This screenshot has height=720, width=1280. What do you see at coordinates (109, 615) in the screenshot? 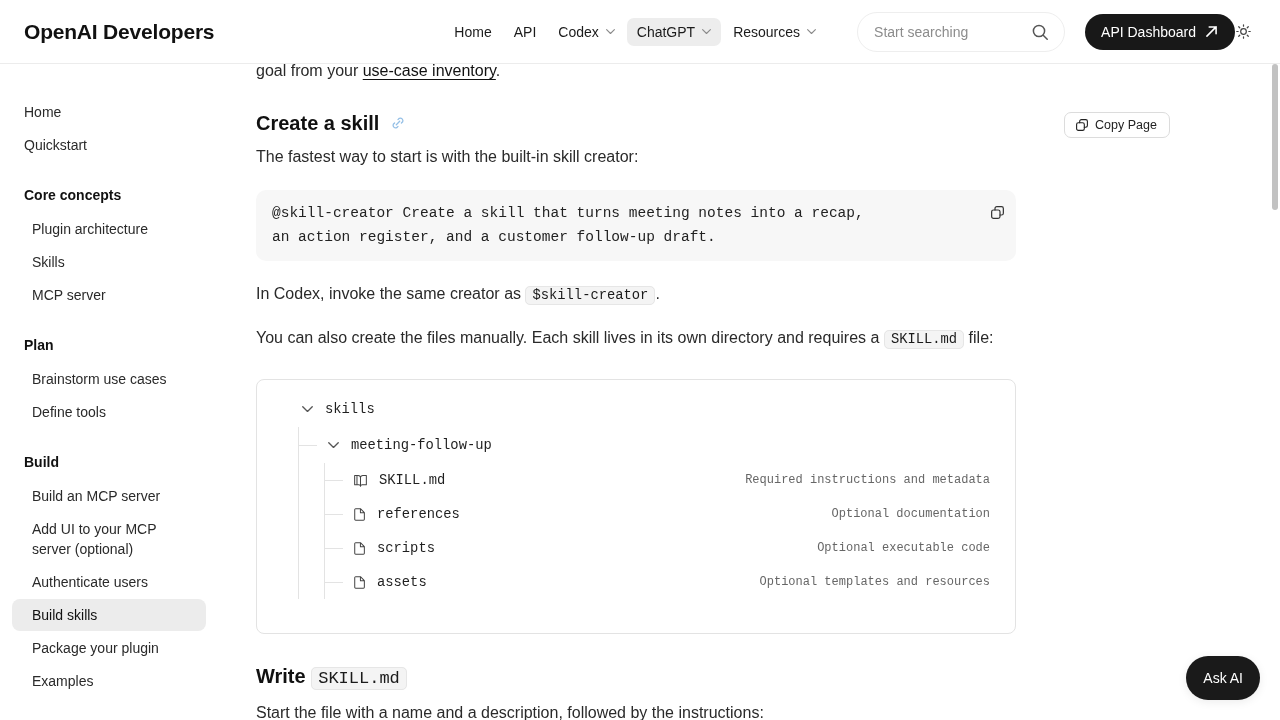
I see `sidebar-item: Build skills` at bounding box center [109, 615].